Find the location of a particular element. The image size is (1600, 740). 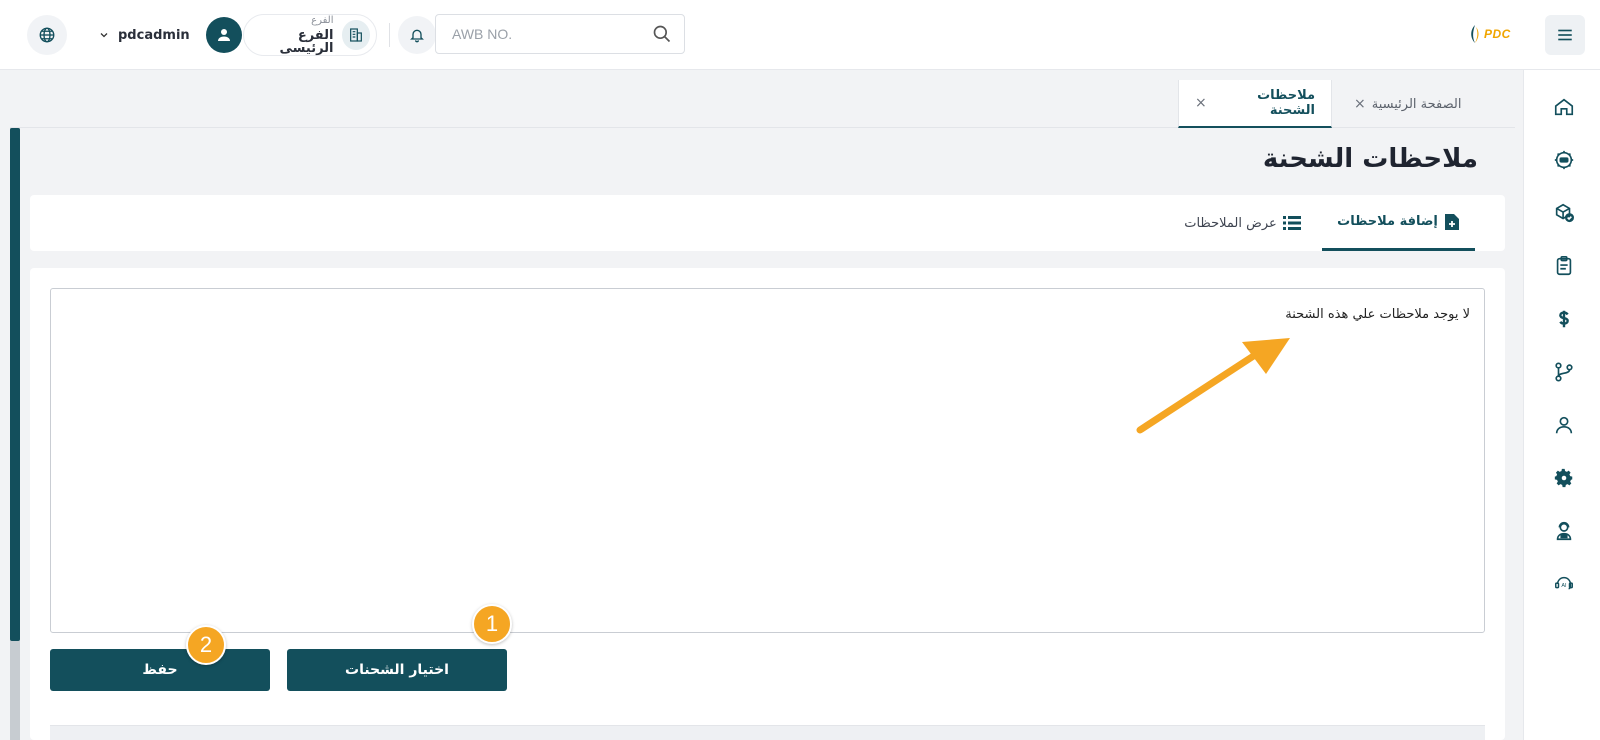

top-bar: pdcadmin الفرع الفرع الرئيسى PDC is located at coordinates (800, 35).